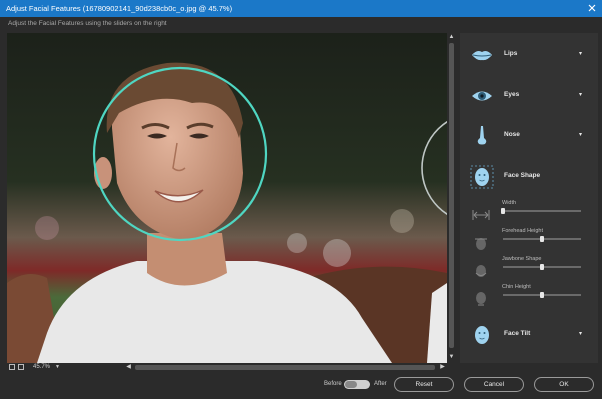  What do you see at coordinates (482, 135) in the screenshot?
I see `nose-icon` at bounding box center [482, 135].